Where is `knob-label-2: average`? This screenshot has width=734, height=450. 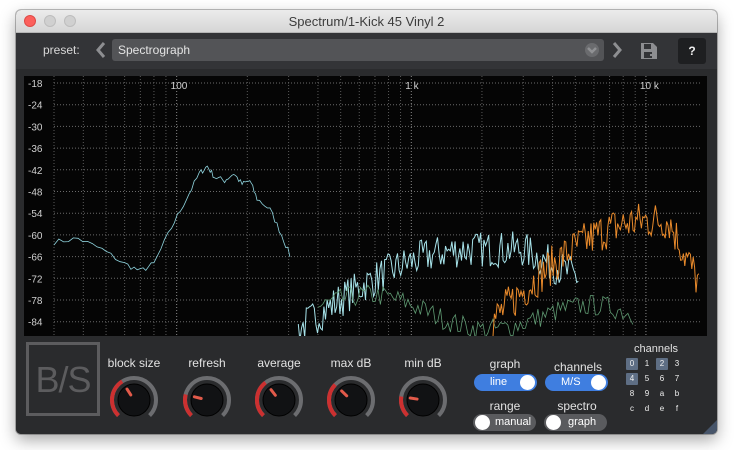
knob-label-2: average is located at coordinates (279, 363).